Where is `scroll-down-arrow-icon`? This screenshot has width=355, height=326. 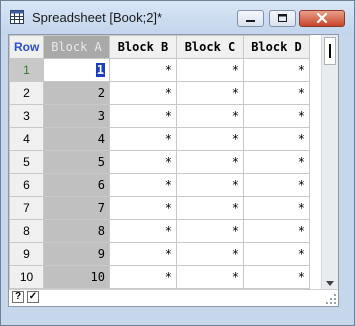
scroll-down-arrow-icon is located at coordinates (330, 283).